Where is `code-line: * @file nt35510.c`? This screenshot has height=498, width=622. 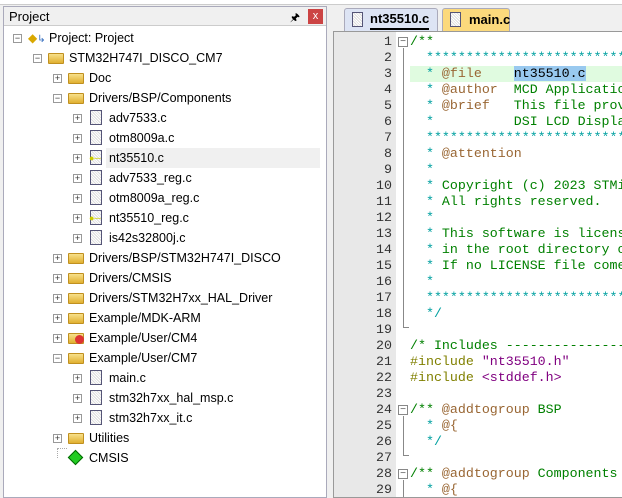
code-line: * @file nt35510.c is located at coordinates (516, 74).